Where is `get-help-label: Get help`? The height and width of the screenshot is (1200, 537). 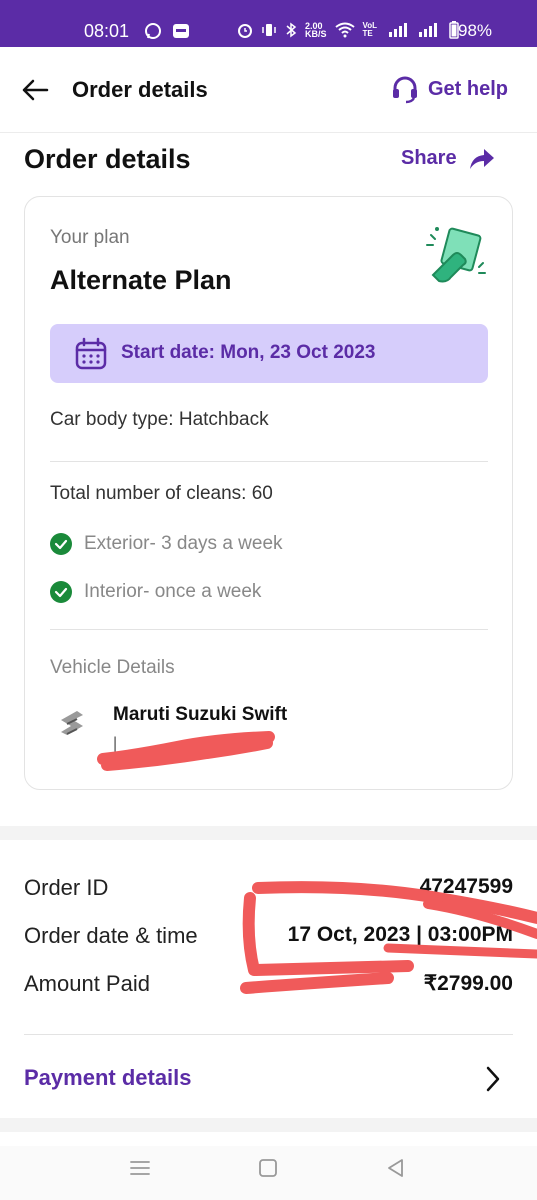
get-help-label: Get help is located at coordinates (468, 88).